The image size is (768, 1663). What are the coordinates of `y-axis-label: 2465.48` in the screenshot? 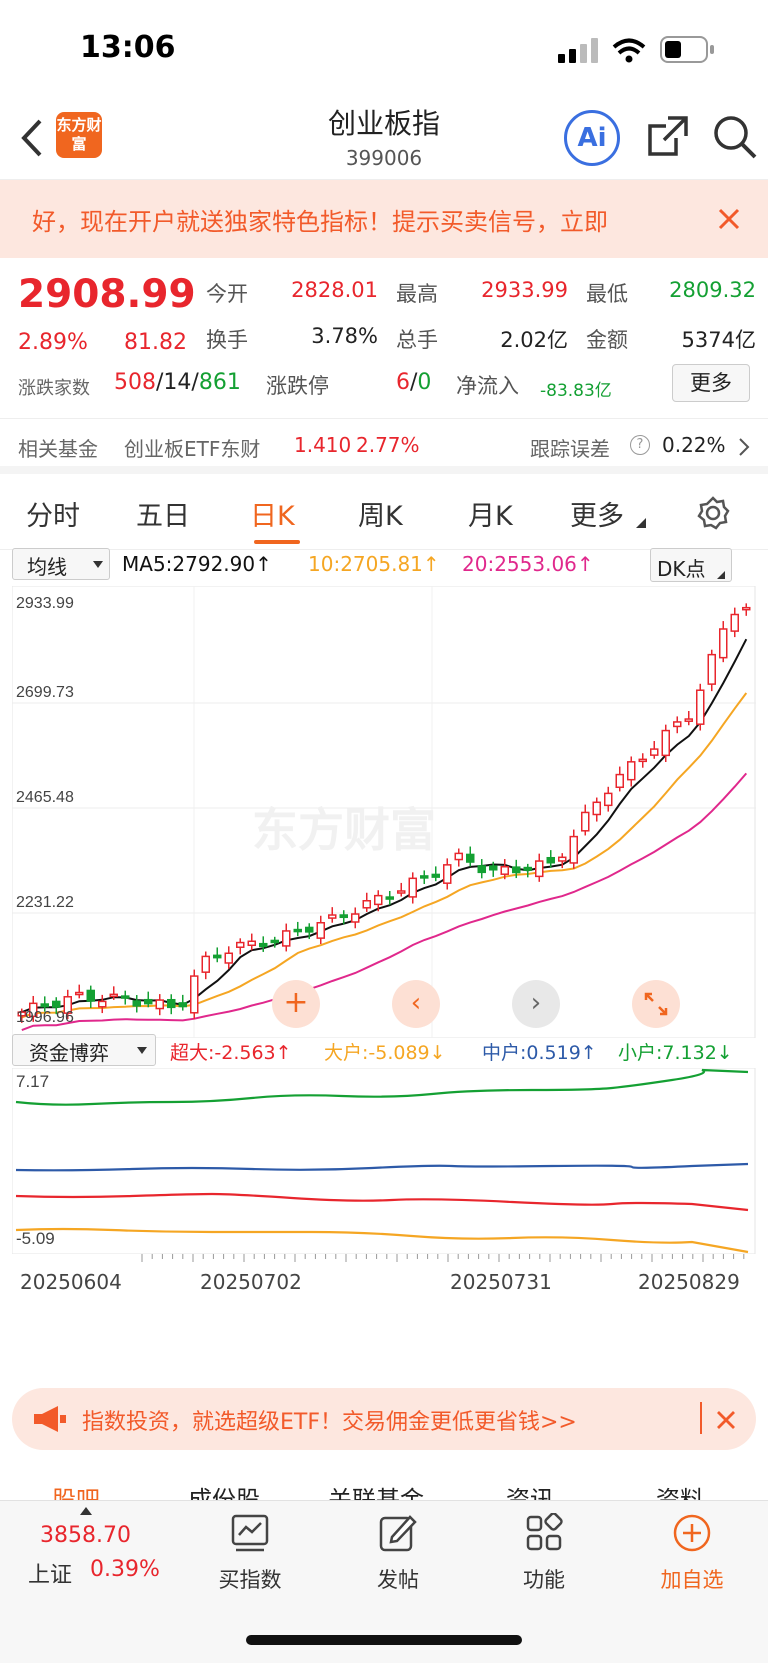 It's located at (45, 797).